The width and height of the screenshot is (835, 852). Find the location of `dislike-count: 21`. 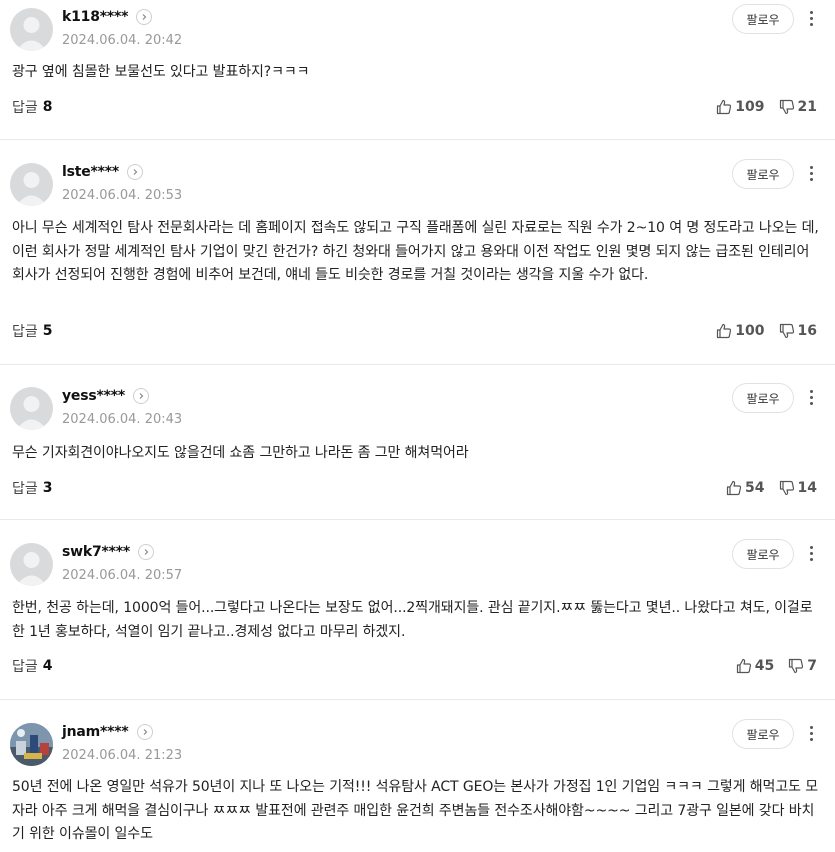

dislike-count: 21 is located at coordinates (807, 107).